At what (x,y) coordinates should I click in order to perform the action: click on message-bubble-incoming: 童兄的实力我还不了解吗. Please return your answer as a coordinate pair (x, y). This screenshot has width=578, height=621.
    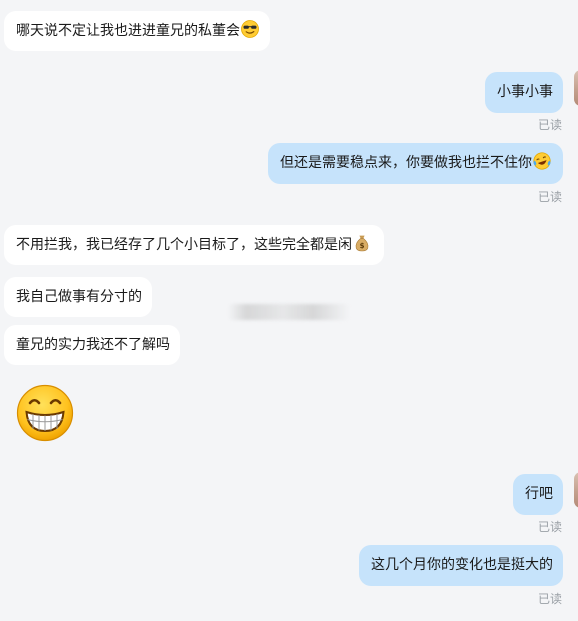
    Looking at the image, I should click on (92, 345).